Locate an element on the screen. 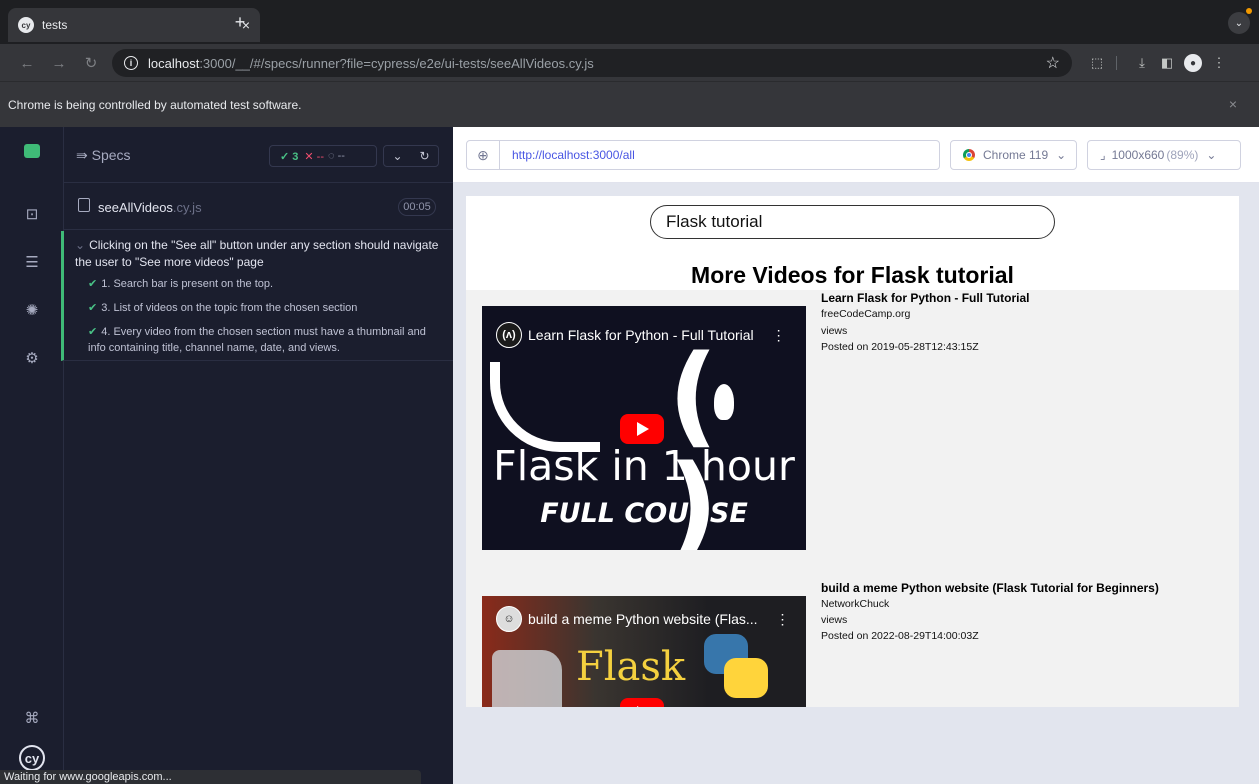  channel-avatar-icon: ☺ is located at coordinates (509, 619).